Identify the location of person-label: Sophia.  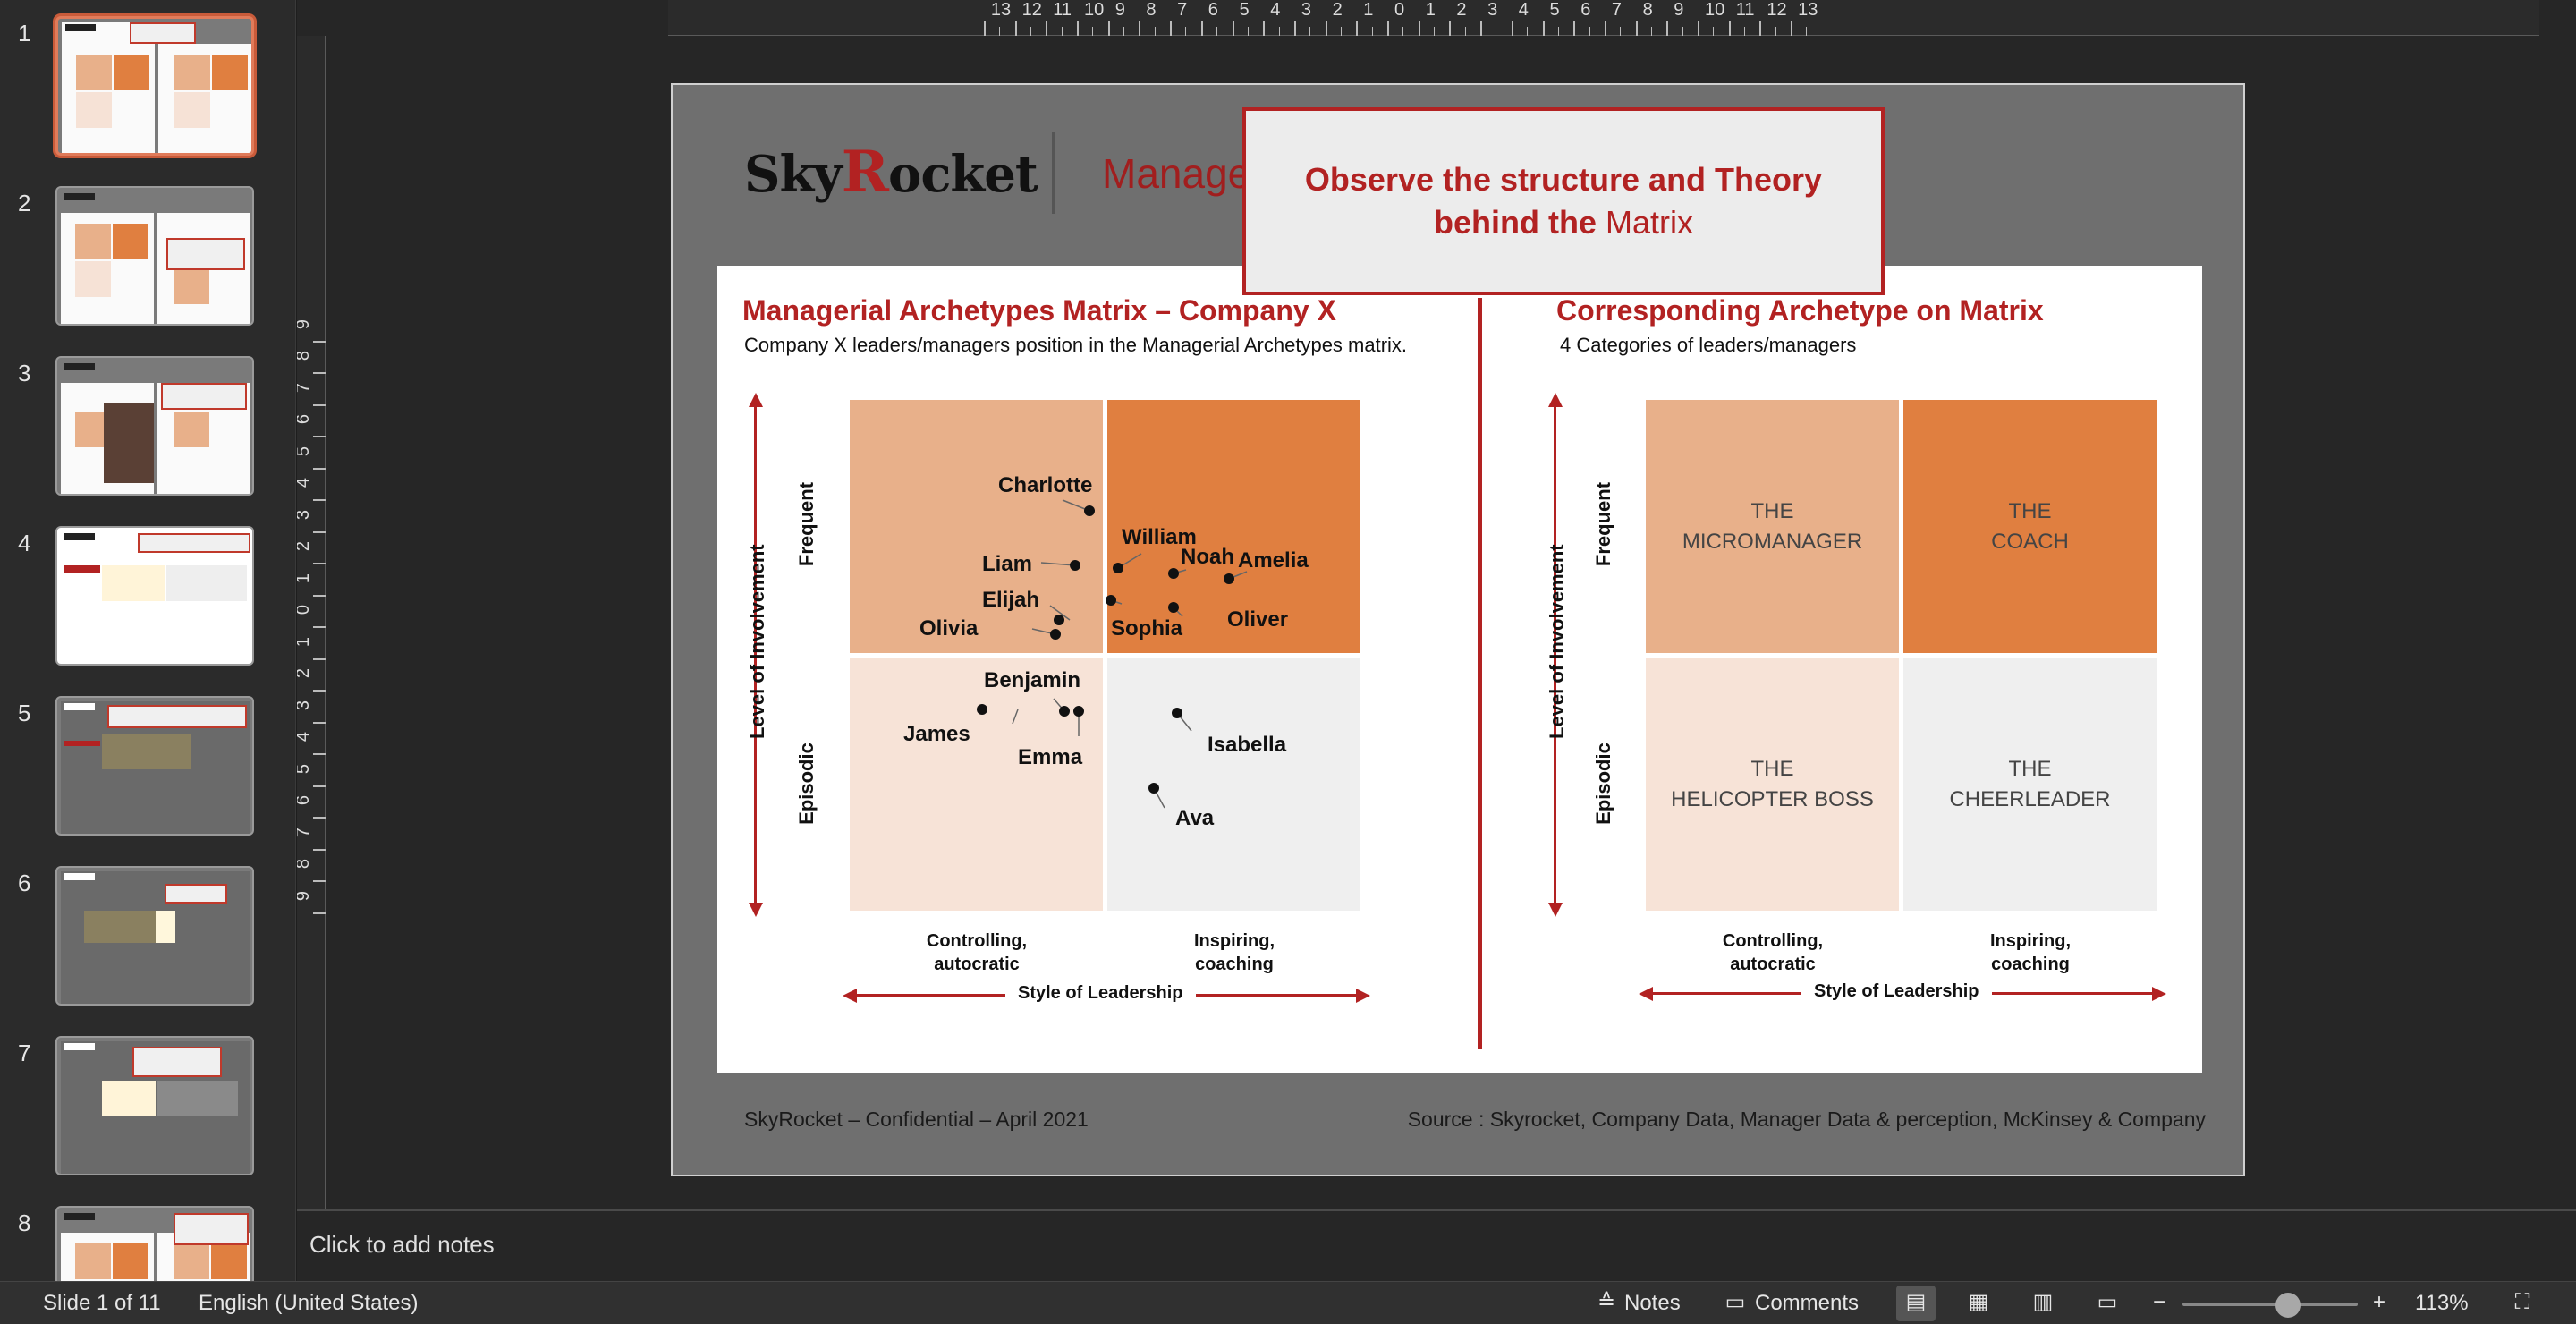
(1146, 628).